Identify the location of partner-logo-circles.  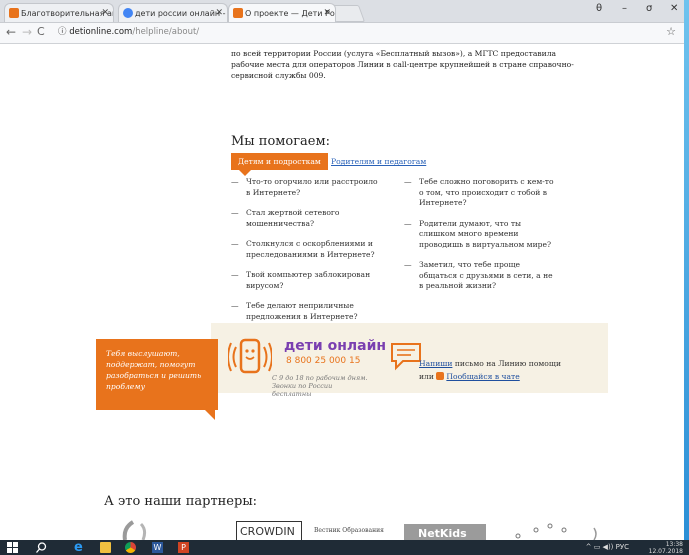
(556, 531).